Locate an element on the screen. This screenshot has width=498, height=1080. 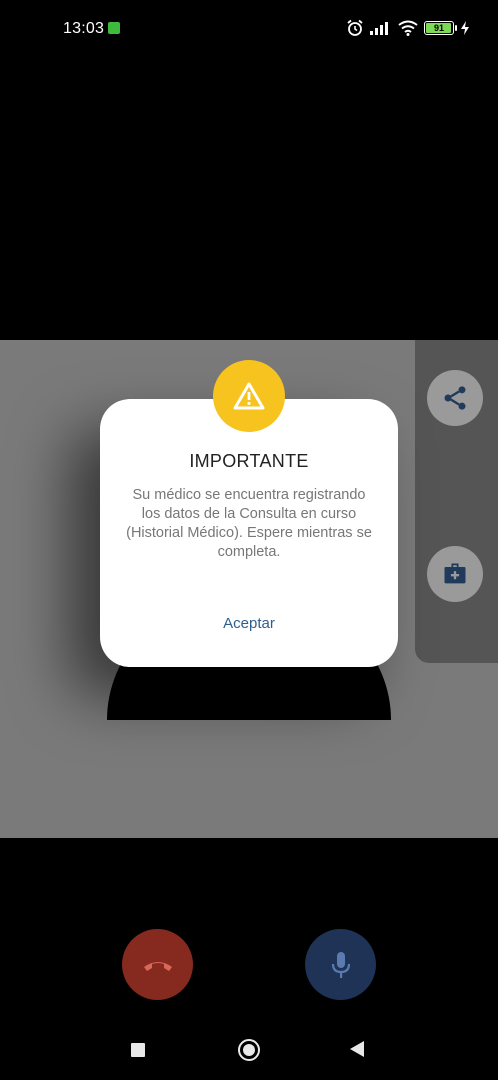
share-icon is located at coordinates (455, 398).